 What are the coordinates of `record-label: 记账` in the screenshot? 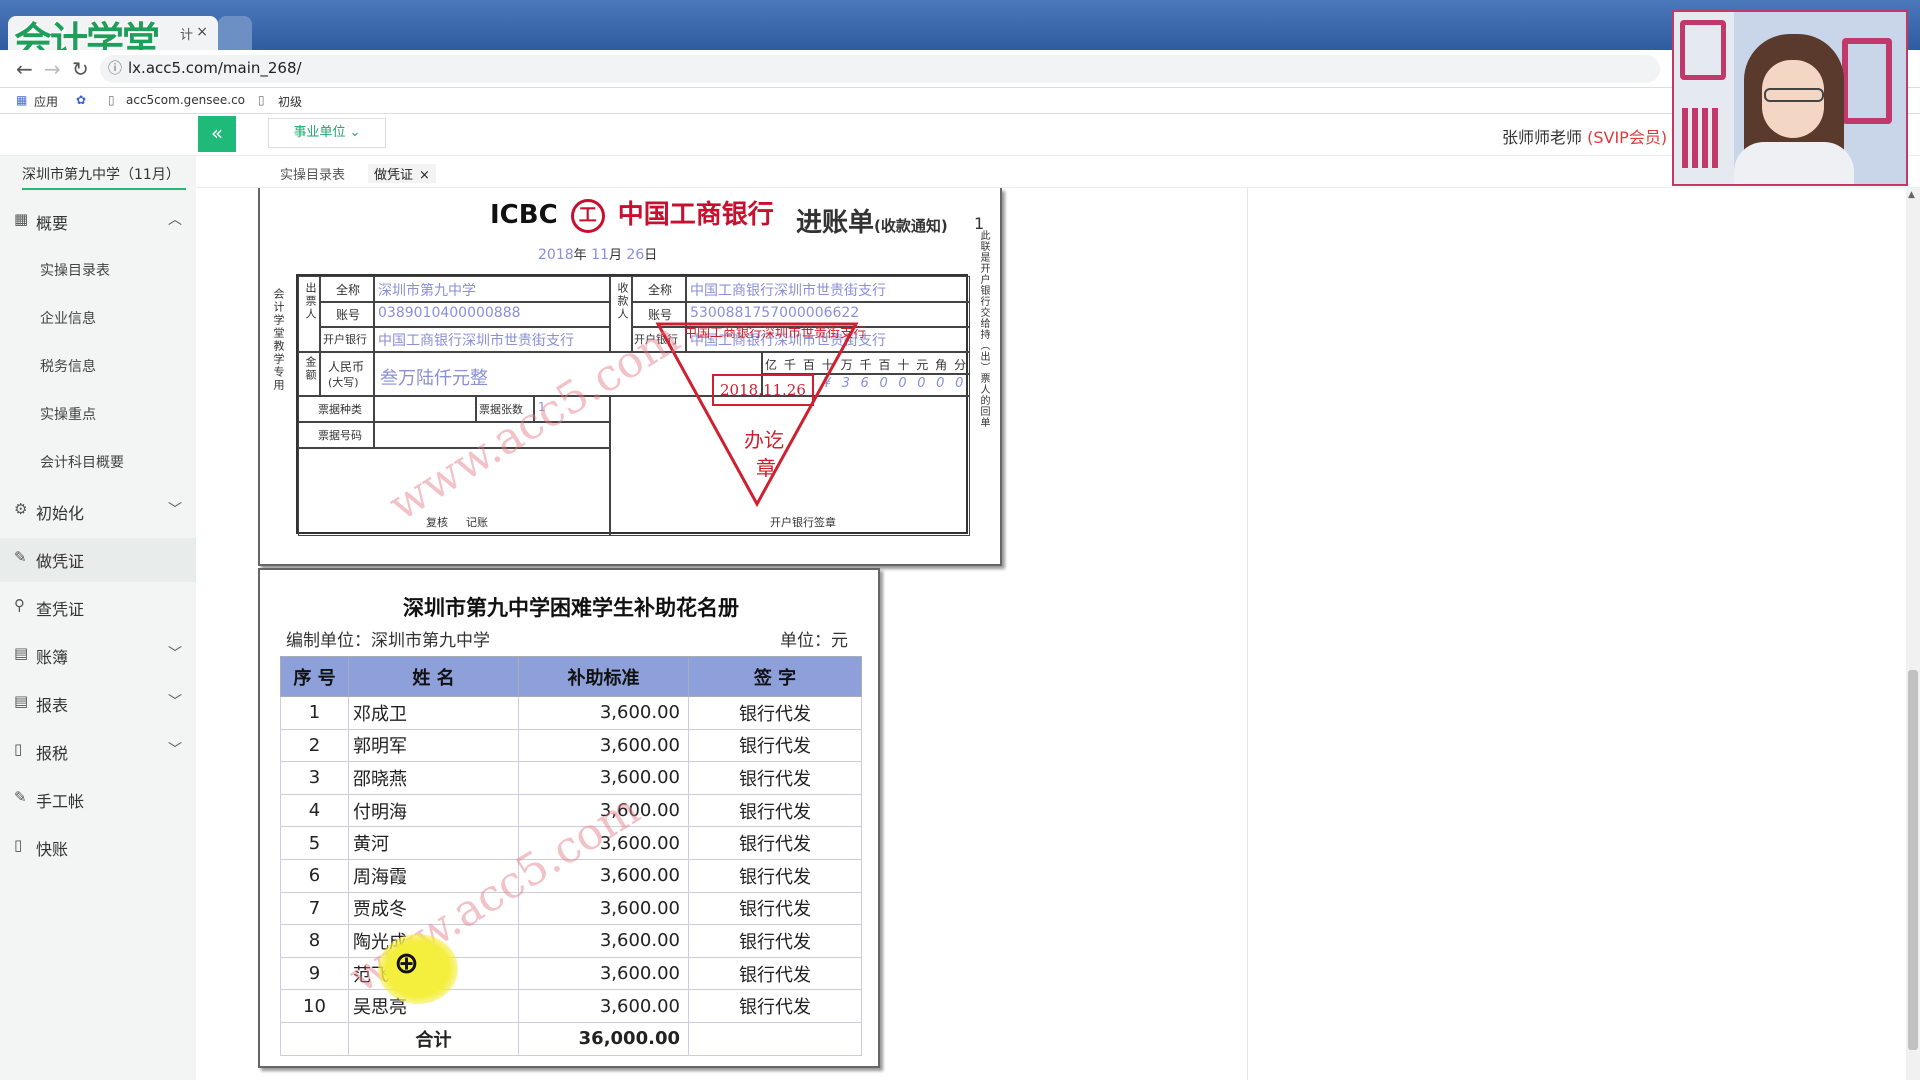 It's located at (477, 522).